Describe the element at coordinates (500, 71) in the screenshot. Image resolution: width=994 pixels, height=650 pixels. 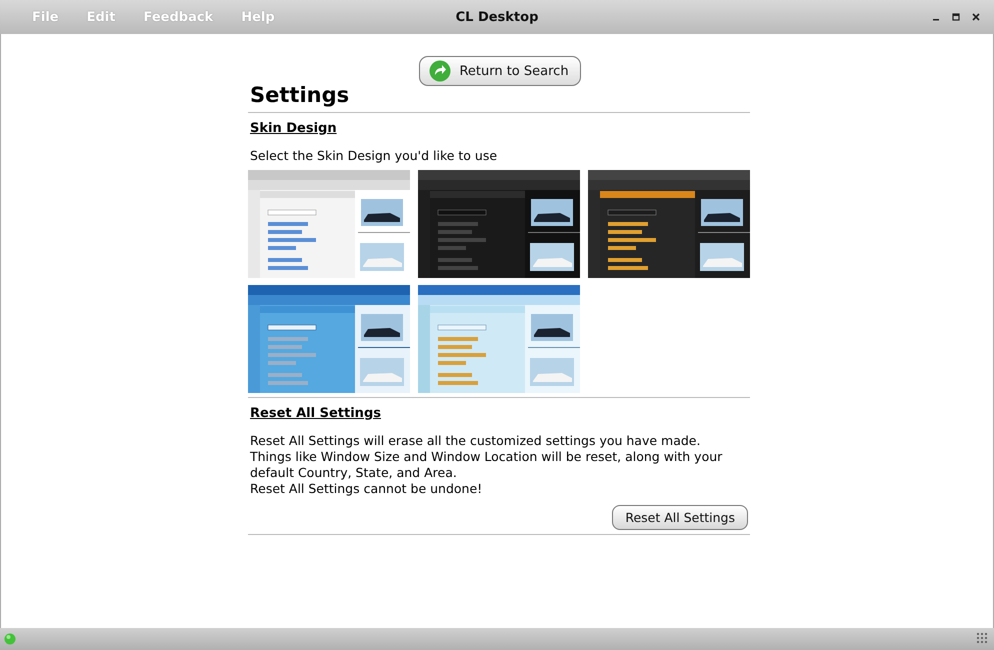
I see `return-to-search-button: Return to Search` at that location.